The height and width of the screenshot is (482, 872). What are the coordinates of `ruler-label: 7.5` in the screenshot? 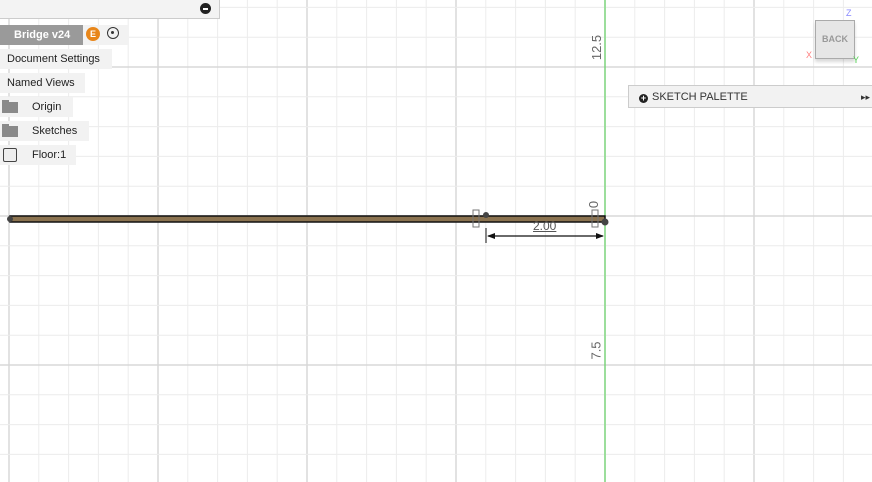 It's located at (596, 350).